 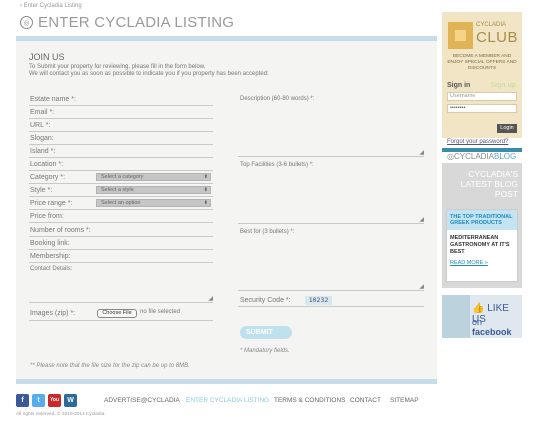 I want to click on category-divider, so click(x=121, y=183).